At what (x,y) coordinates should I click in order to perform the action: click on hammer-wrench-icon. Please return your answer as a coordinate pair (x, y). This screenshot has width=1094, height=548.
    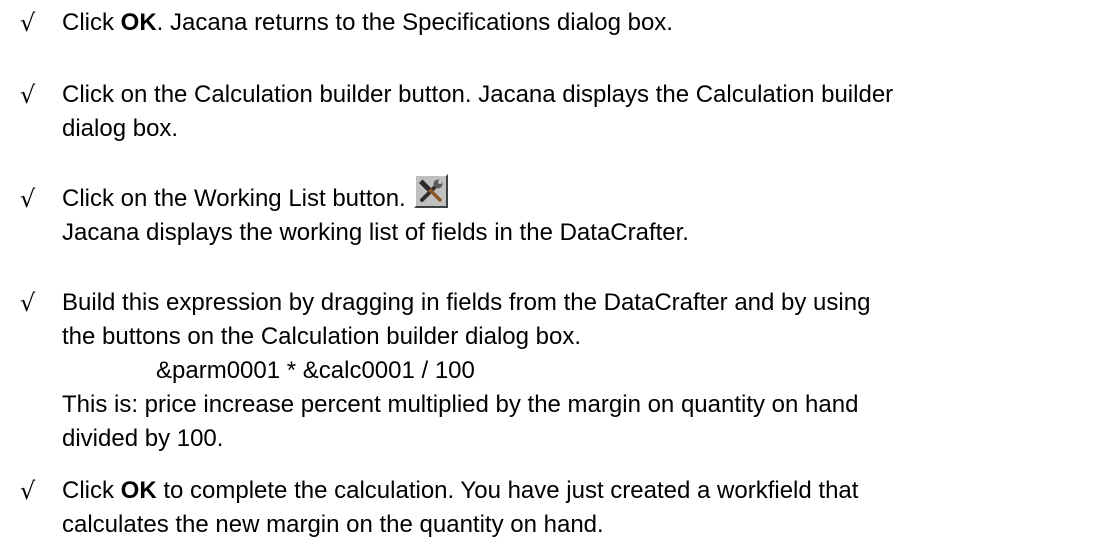
    Looking at the image, I should click on (431, 191).